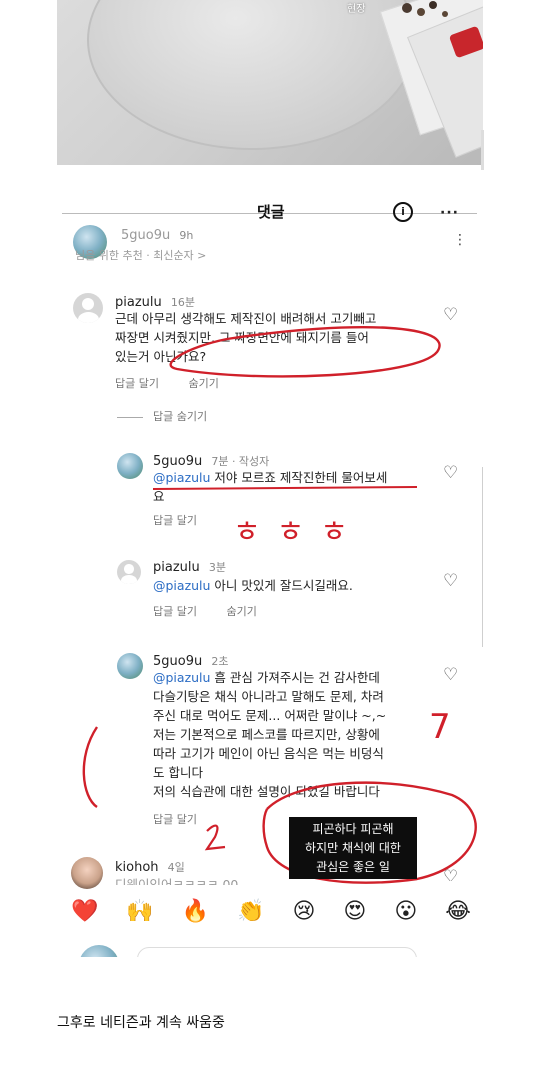 This screenshot has width=540, height=1080. I want to click on emoji-cry-icon: 😢, so click(304, 911).